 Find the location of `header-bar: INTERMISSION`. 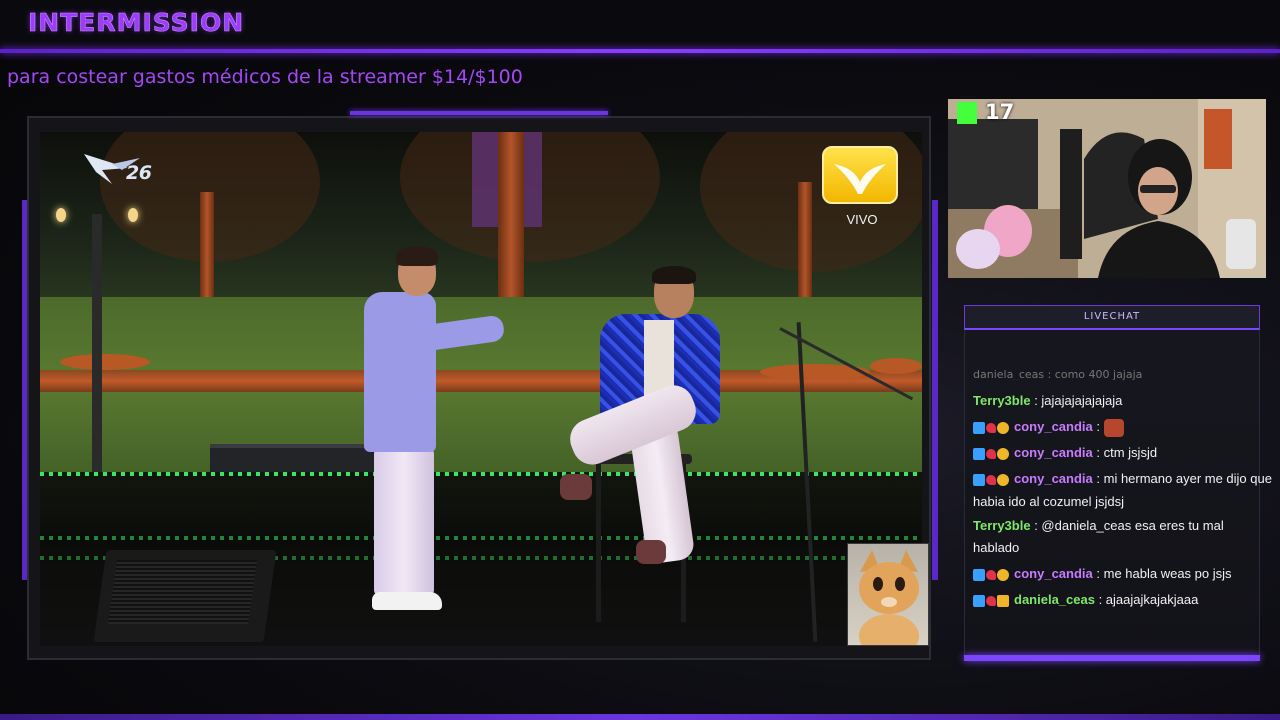

header-bar: INTERMISSION is located at coordinates (640, 25).